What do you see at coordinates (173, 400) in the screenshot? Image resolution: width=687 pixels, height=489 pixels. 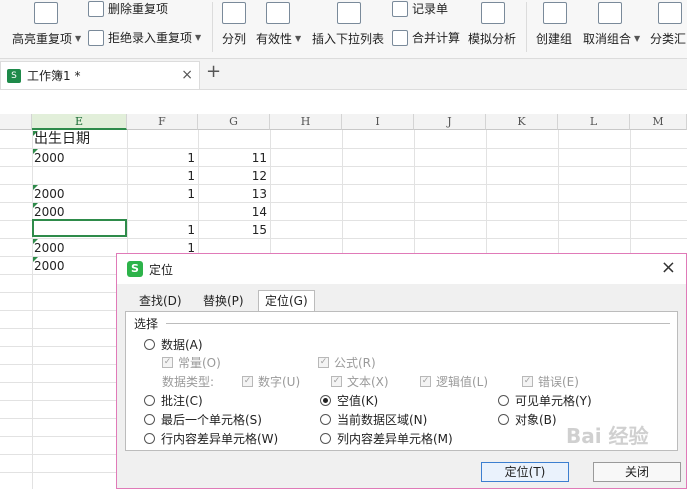 I see `option-comment: 批注(C)` at bounding box center [173, 400].